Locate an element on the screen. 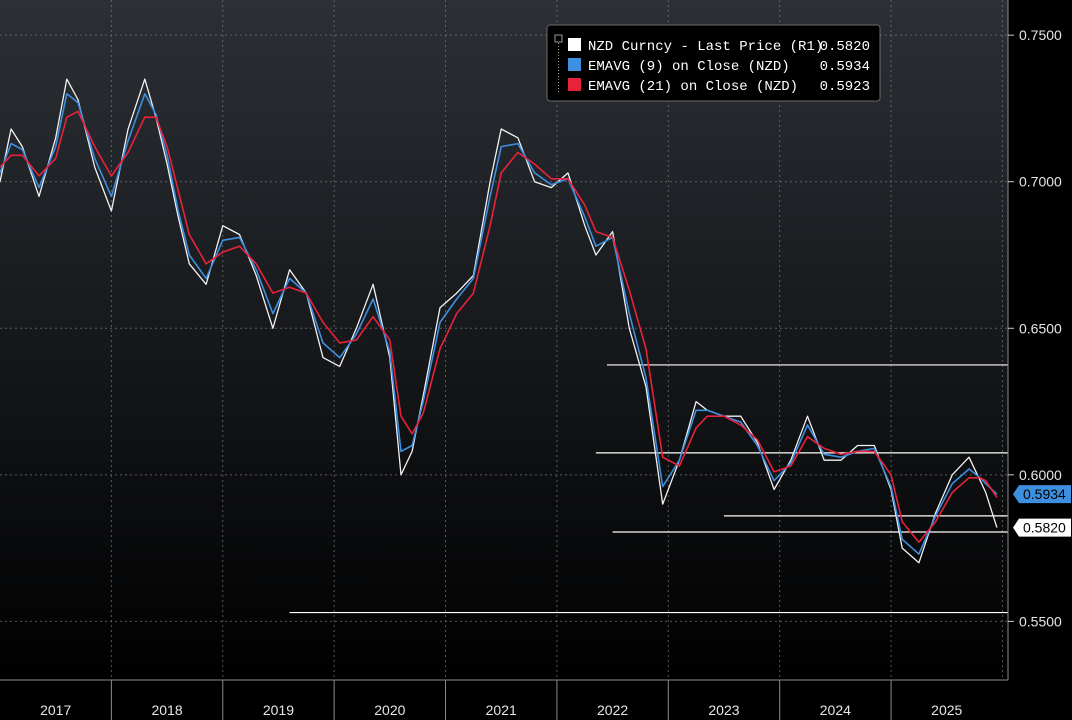 The height and width of the screenshot is (720, 1072). legend-label: EMAVG (21) on Close (NZD) is located at coordinates (693, 87).